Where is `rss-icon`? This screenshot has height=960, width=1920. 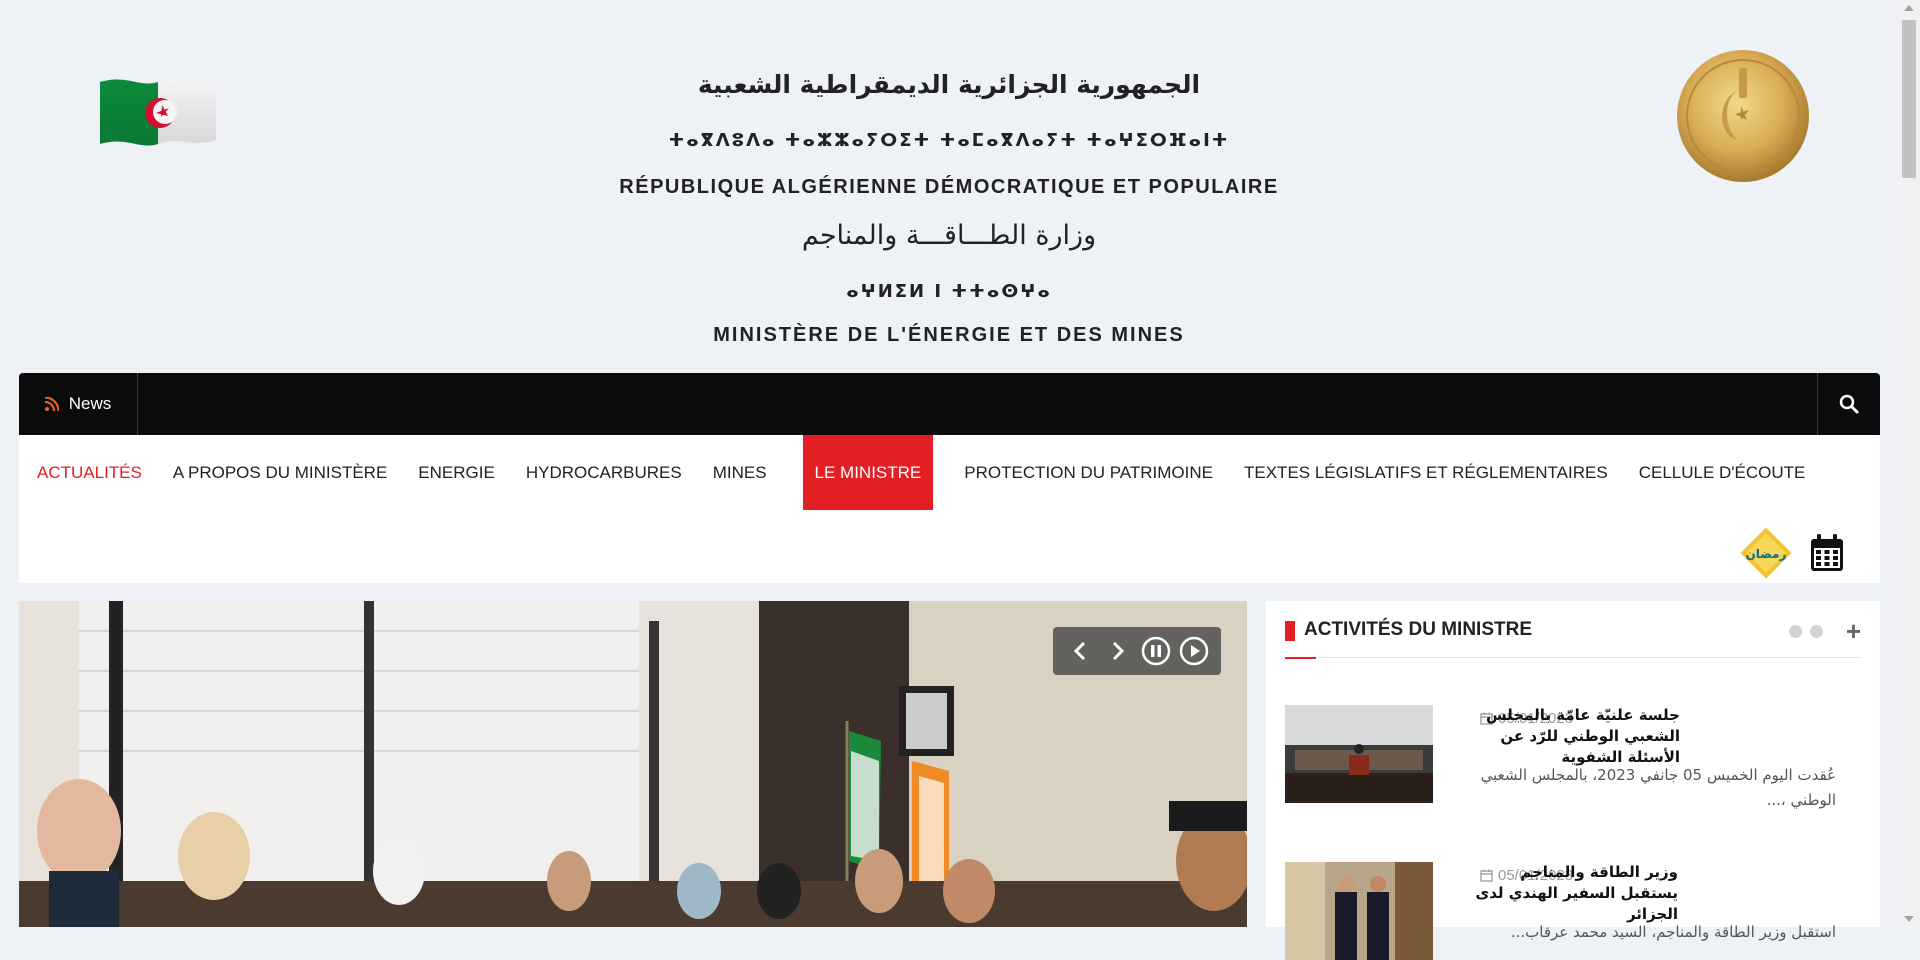
rss-icon is located at coordinates (51, 404).